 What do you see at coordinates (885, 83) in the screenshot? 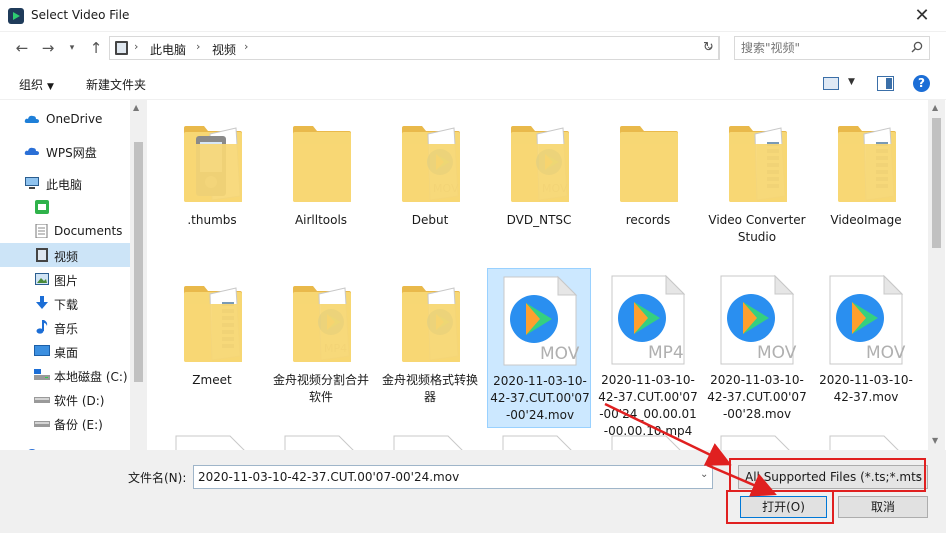
I see `preview-pane-icon` at bounding box center [885, 83].